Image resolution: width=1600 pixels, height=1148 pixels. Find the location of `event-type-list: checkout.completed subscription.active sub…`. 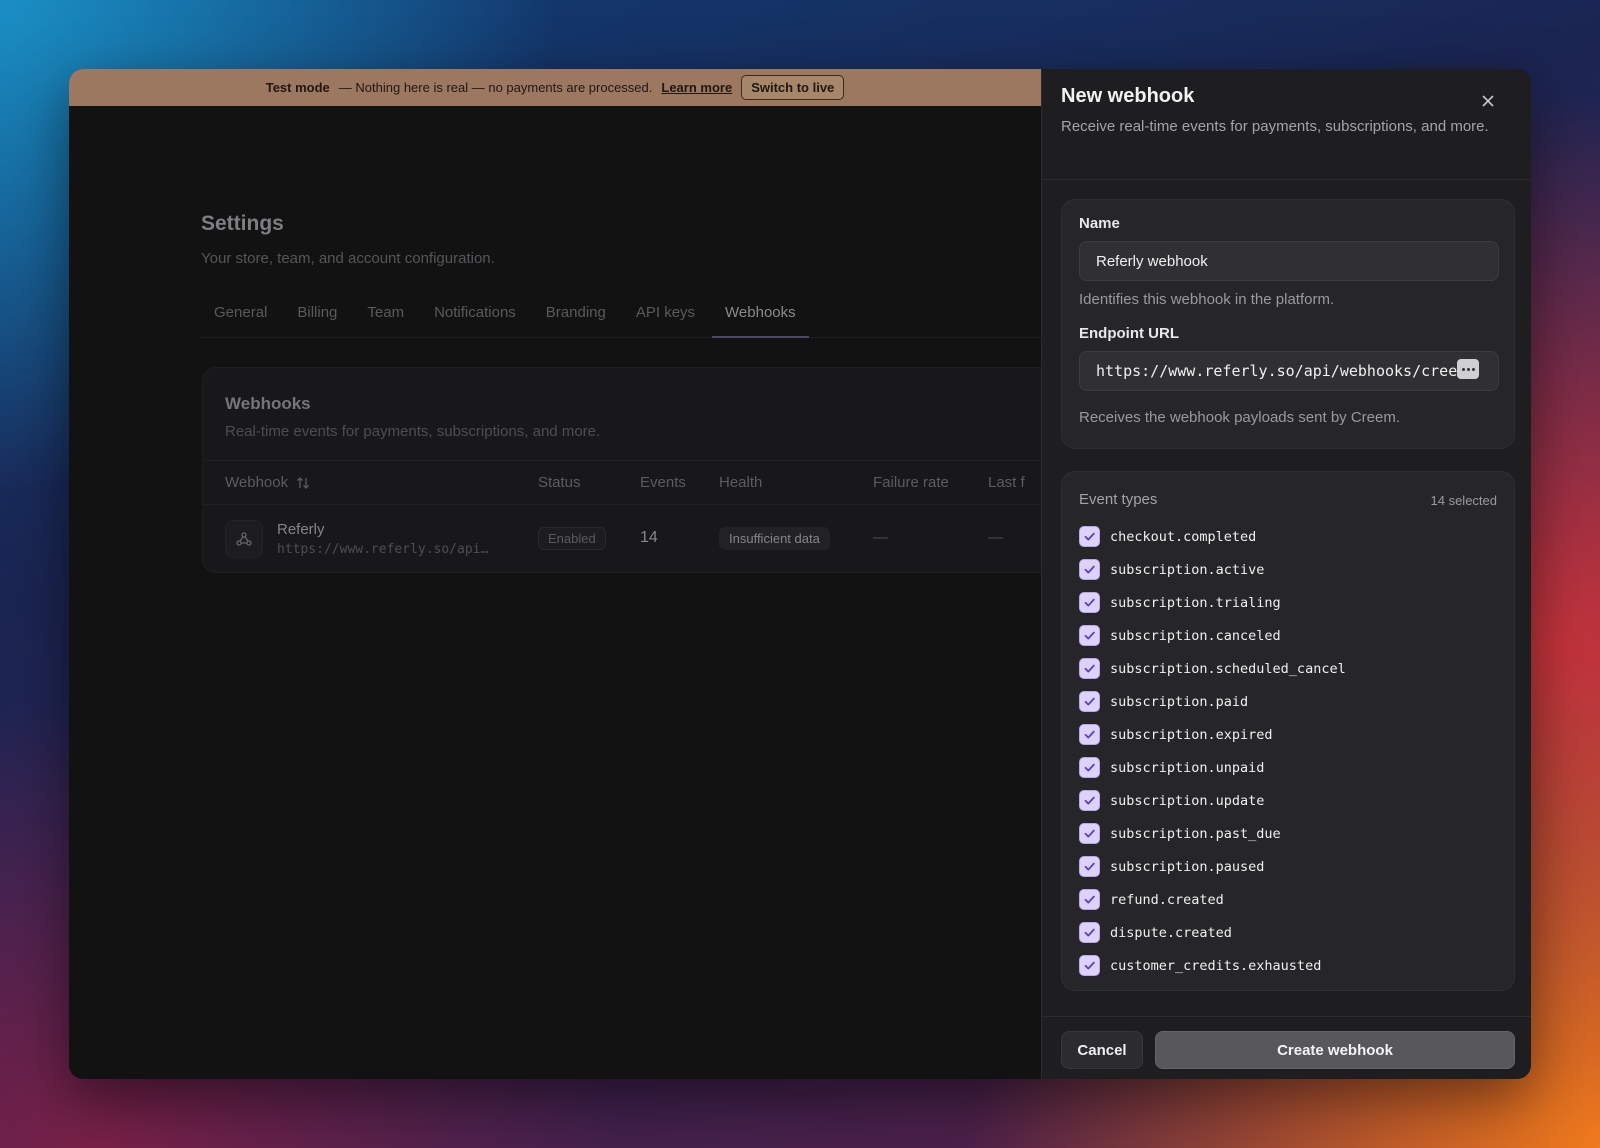

event-type-list: checkout.completed subscription.active sub… is located at coordinates (1212, 751).